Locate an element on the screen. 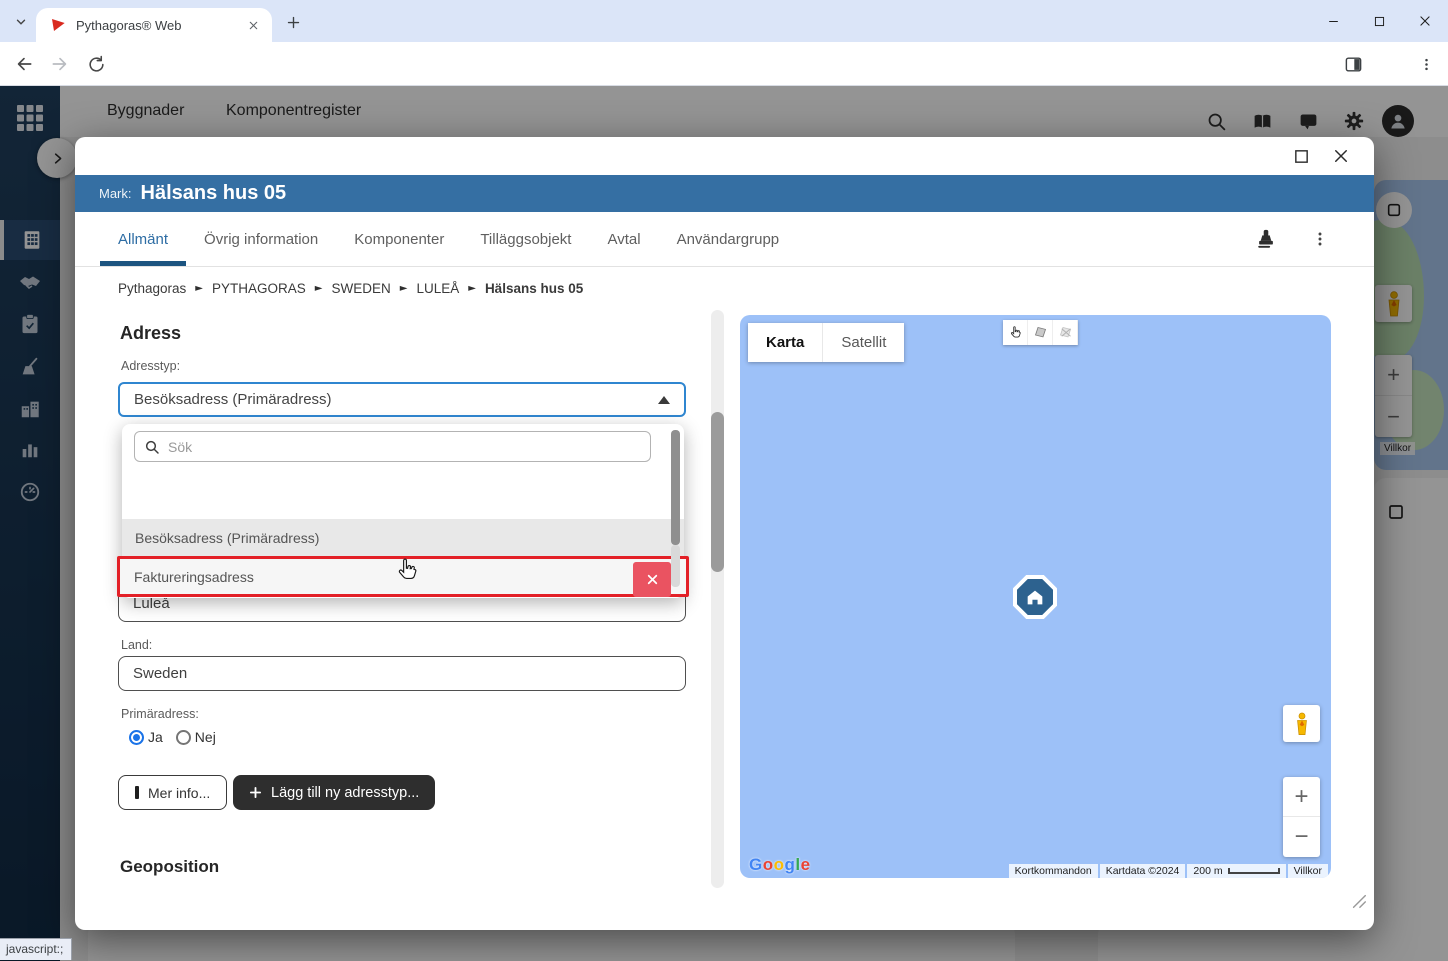 The image size is (1448, 961). forward-button is located at coordinates (60, 64).